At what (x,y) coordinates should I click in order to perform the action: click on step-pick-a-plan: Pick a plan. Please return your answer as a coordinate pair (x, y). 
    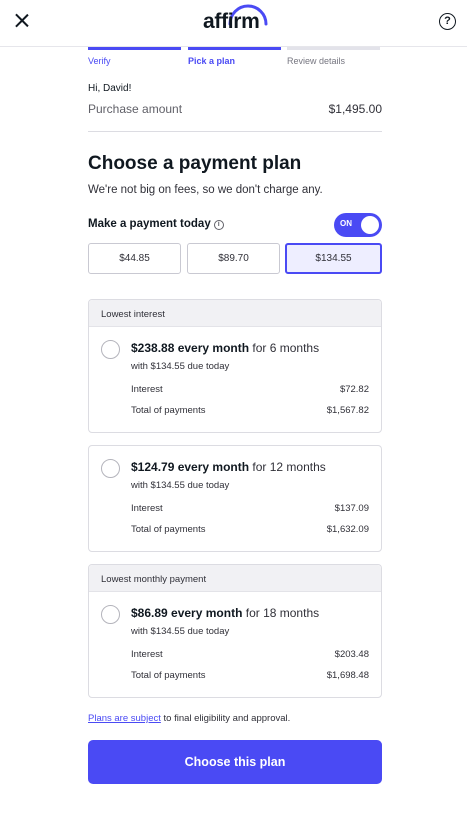
    Looking at the image, I should click on (234, 56).